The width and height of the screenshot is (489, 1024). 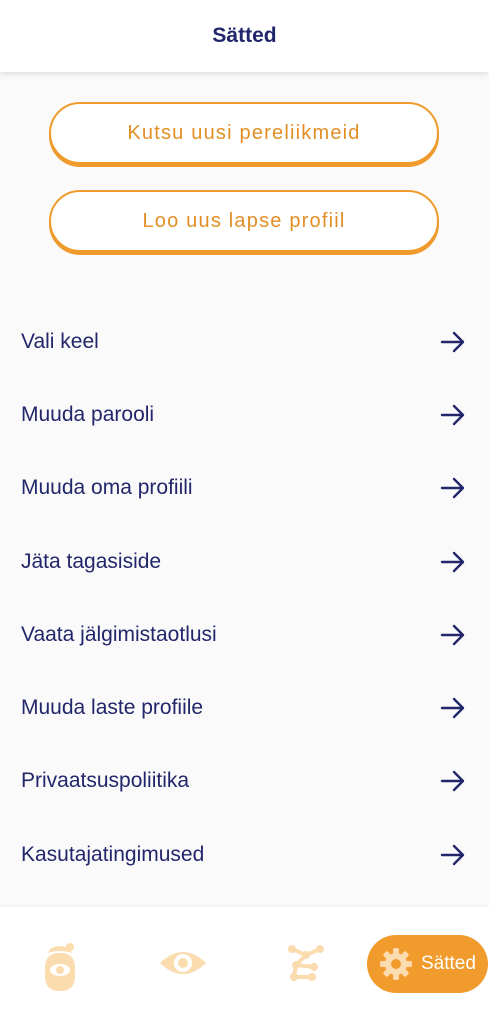 What do you see at coordinates (244, 221) in the screenshot?
I see `create-child-profile-button: Loo uus lapse profiil` at bounding box center [244, 221].